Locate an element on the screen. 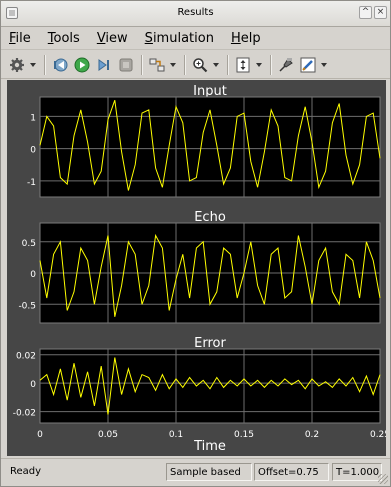 The image size is (391, 487). zoom-icon is located at coordinates (200, 64).